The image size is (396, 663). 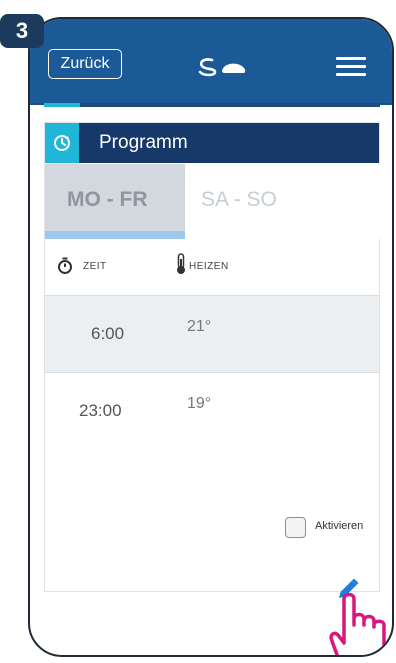 I want to click on salus-logo-icon, so click(x=226, y=67).